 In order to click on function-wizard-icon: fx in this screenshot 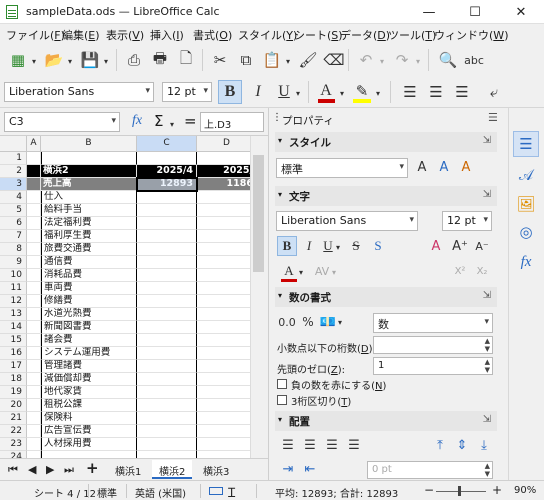, I will do `click(137, 121)`.